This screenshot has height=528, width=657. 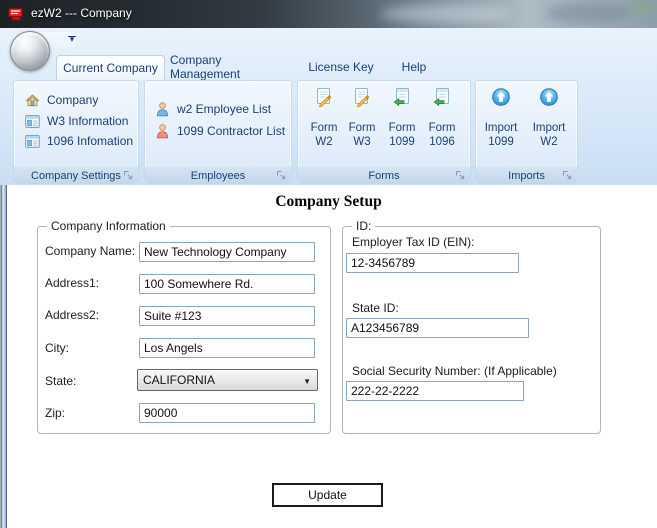 I want to click on company-name-label: Company Name:, so click(x=90, y=251).